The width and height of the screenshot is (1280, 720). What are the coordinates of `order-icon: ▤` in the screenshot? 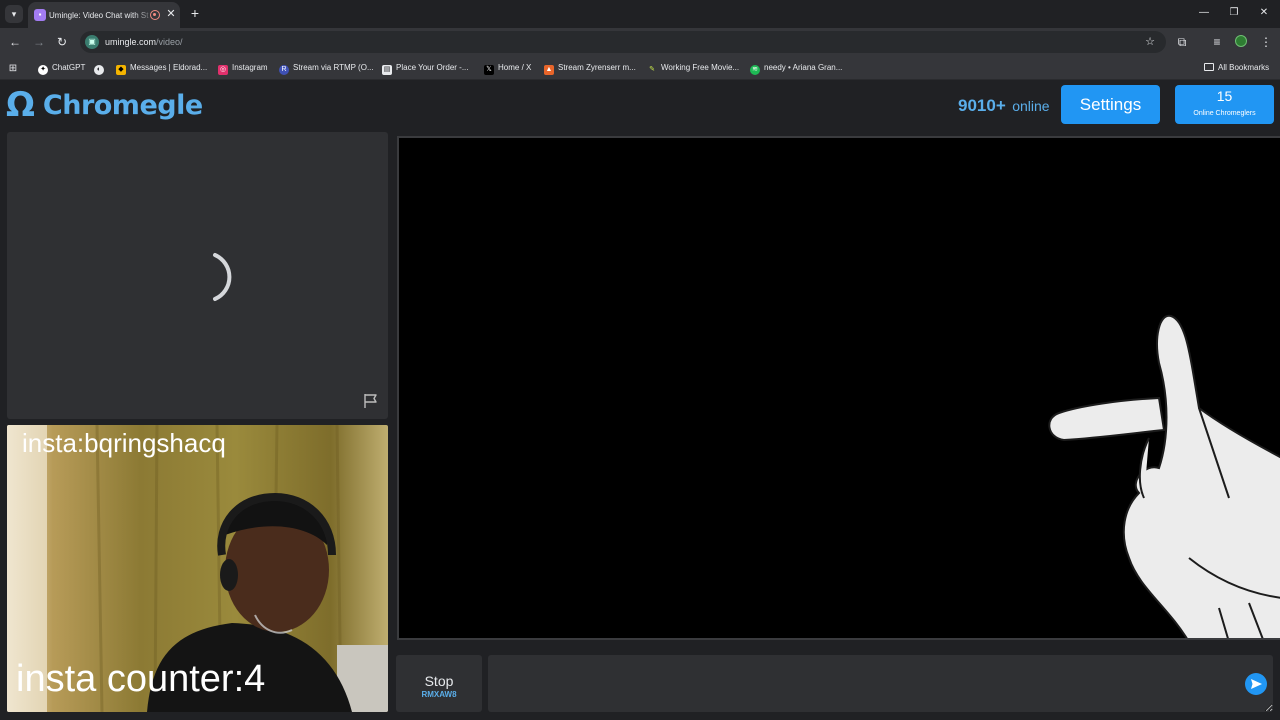 It's located at (387, 70).